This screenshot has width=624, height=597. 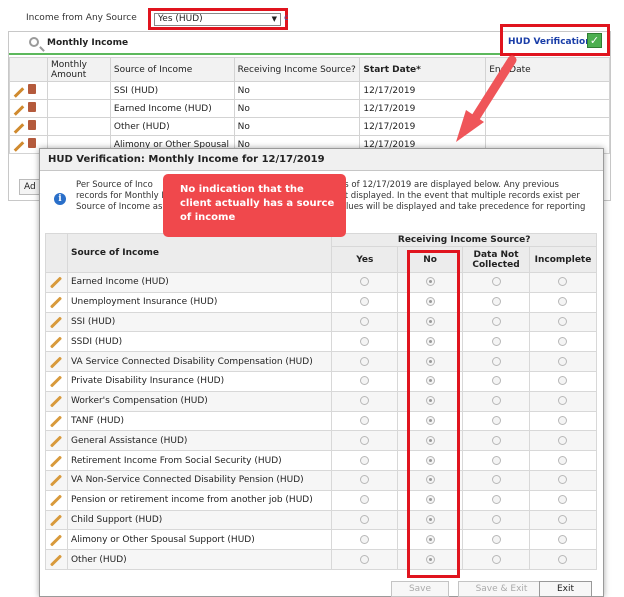 I want to click on income-any-source-select: Yes (HUD) ▼, so click(x=217, y=19).